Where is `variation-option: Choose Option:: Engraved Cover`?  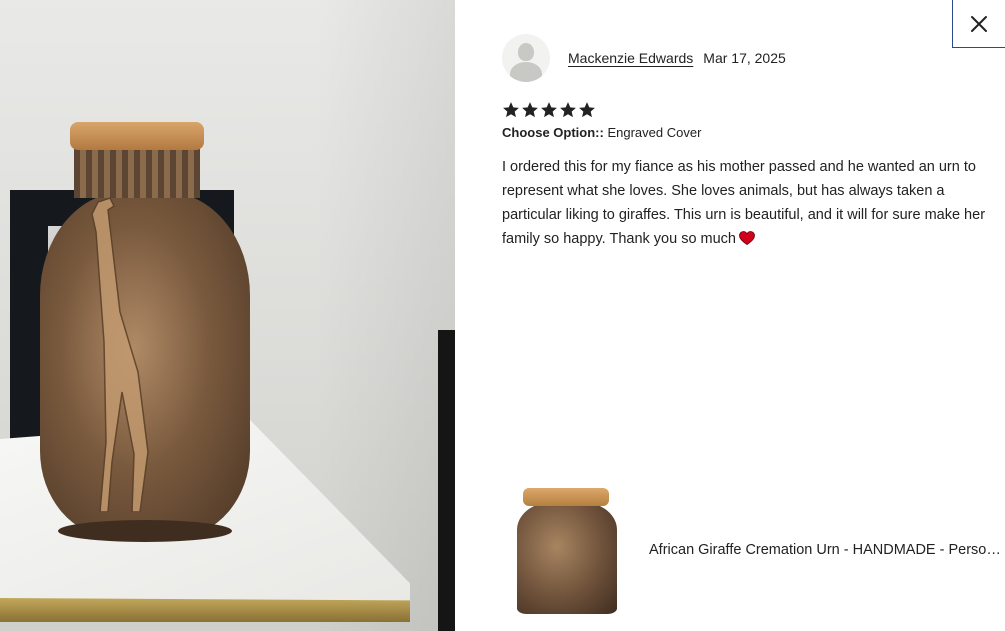
variation-option: Choose Option:: Engraved Cover is located at coordinates (601, 132).